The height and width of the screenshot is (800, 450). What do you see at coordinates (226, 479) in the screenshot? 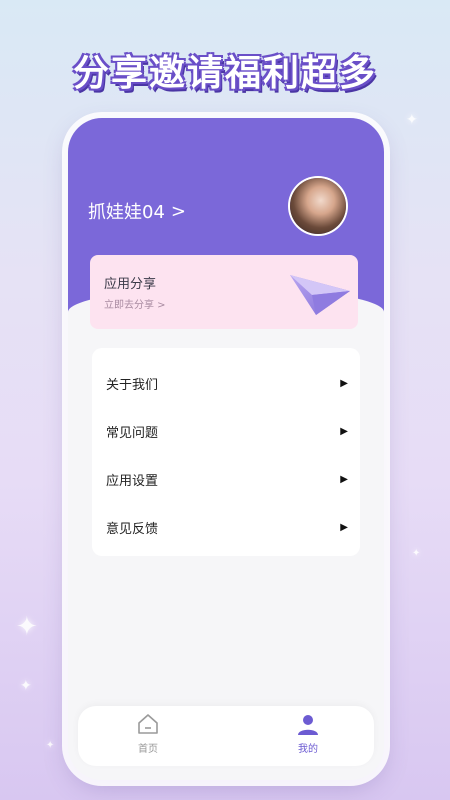
I see `menu-item-settings: 应用设置 ▶` at bounding box center [226, 479].